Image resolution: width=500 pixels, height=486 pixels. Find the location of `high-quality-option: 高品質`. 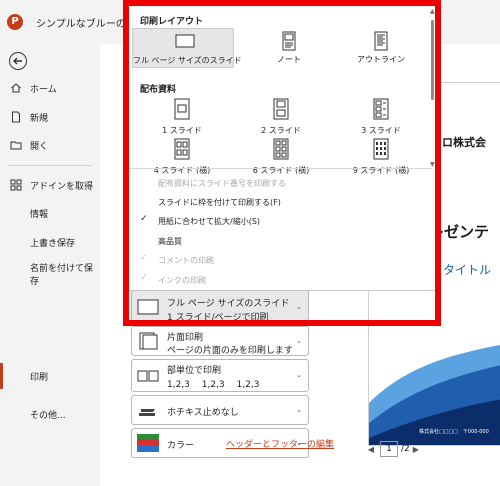

high-quality-option: 高品質 is located at coordinates (170, 241).